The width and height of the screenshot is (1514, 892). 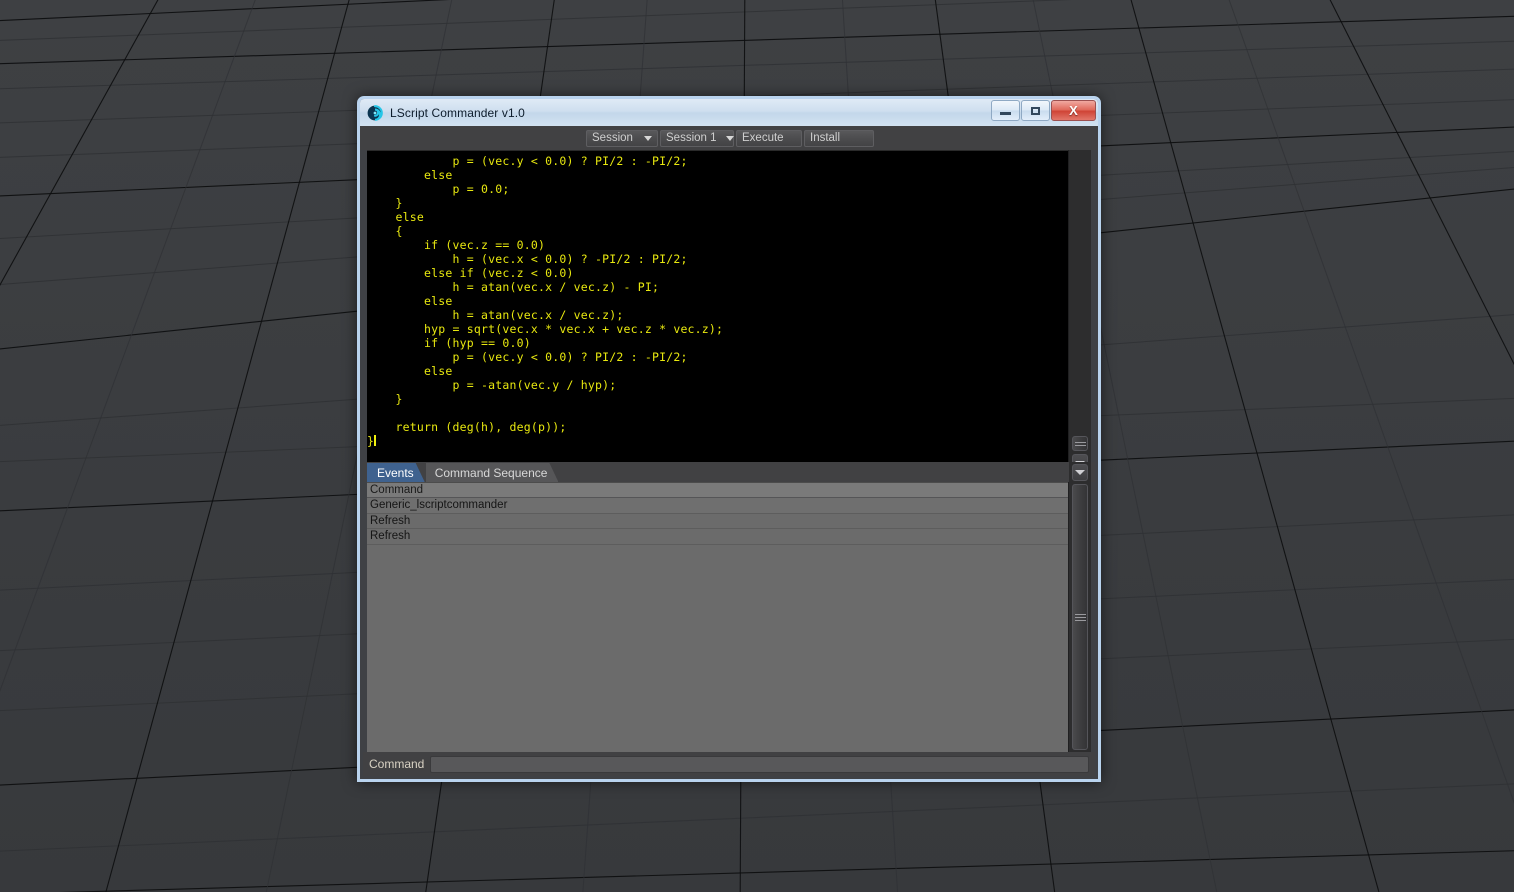 I want to click on execute-button: Execute, so click(x=769, y=138).